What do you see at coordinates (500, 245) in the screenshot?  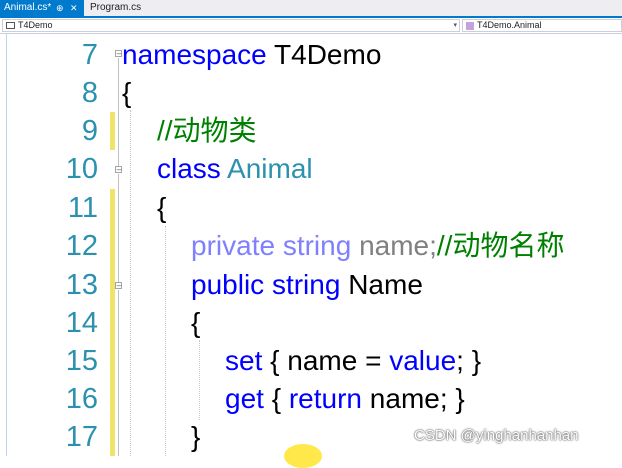 I see `comment: //动物名称` at bounding box center [500, 245].